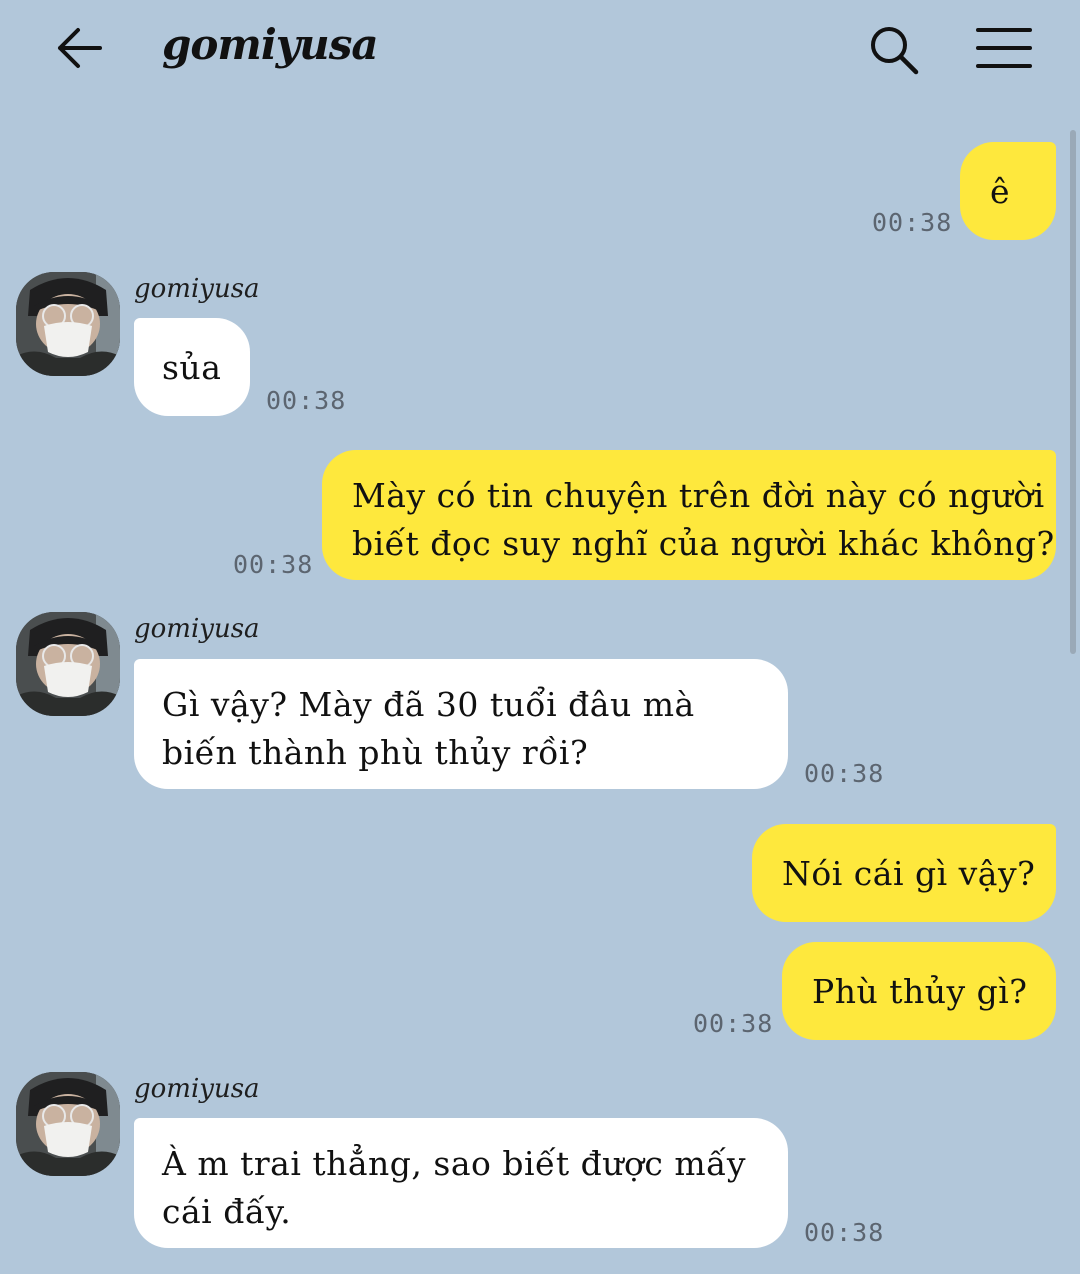 The width and height of the screenshot is (1080, 1274). Describe the element at coordinates (1004, 48) in the screenshot. I see `menu-icon` at that location.